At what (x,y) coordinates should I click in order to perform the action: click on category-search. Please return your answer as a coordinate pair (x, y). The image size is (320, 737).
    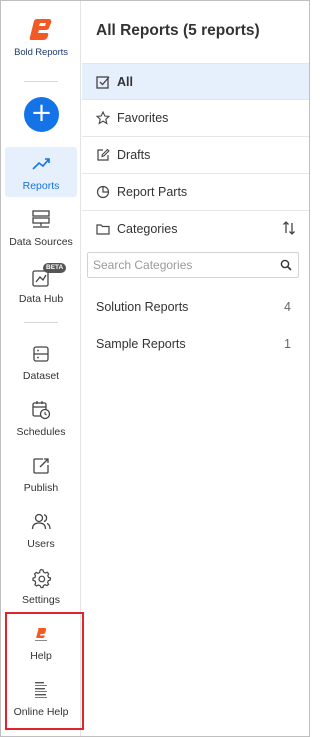
    Looking at the image, I should click on (193, 265).